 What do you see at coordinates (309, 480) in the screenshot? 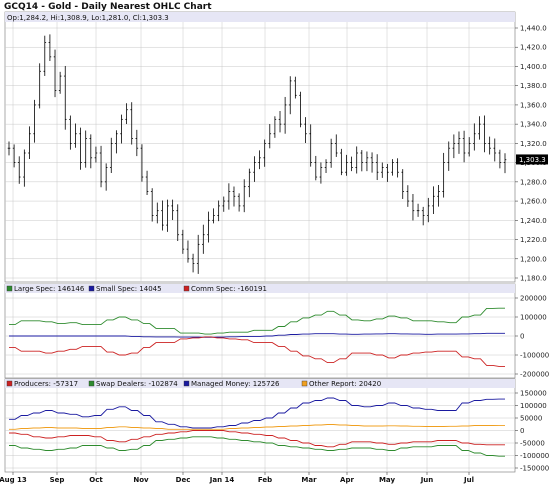
I see `x-tick-label: Mar` at bounding box center [309, 480].